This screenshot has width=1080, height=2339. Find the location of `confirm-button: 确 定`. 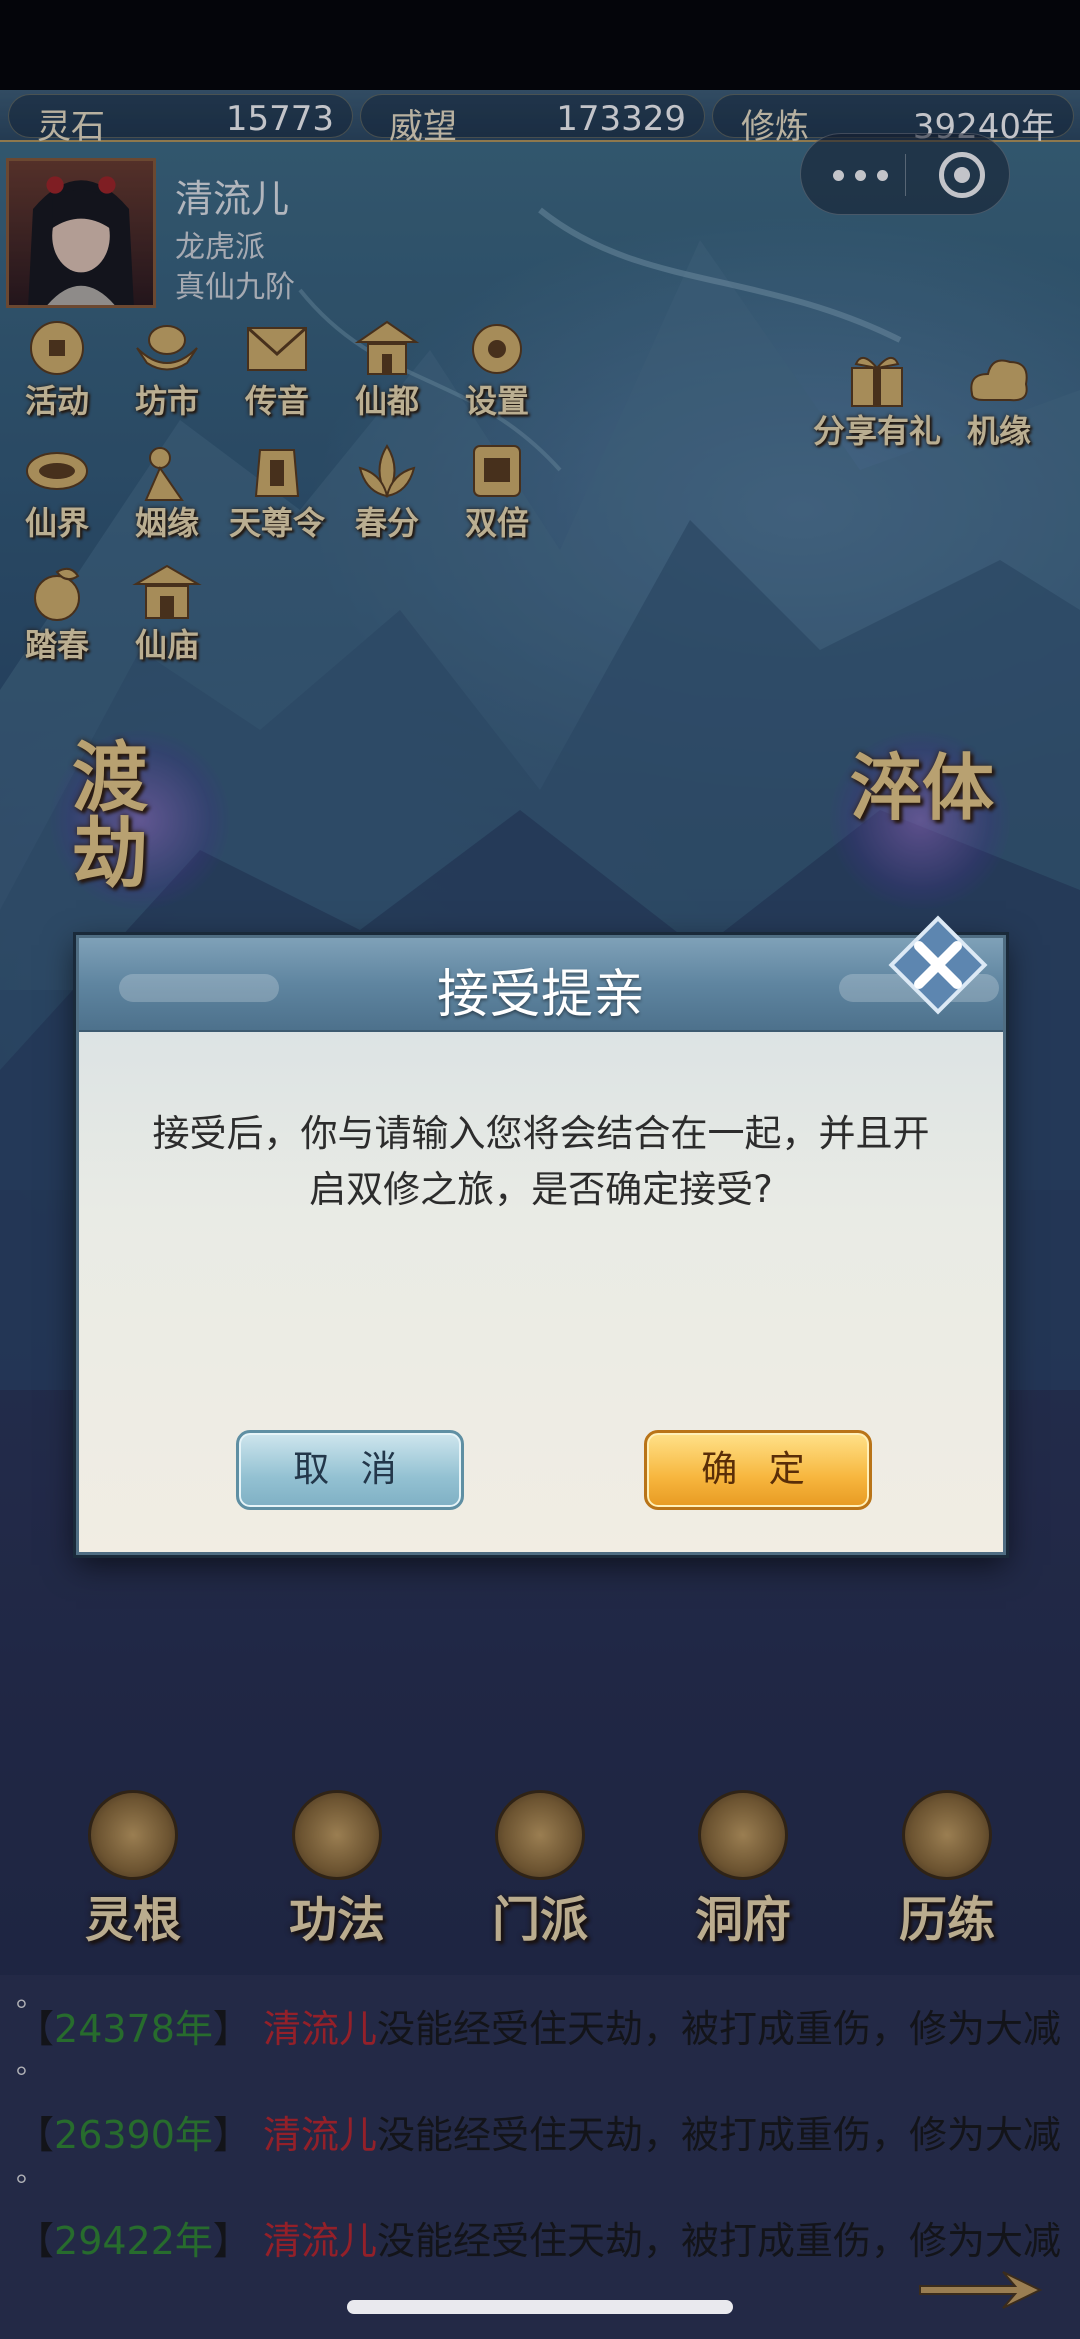

confirm-button: 确 定 is located at coordinates (758, 1470).